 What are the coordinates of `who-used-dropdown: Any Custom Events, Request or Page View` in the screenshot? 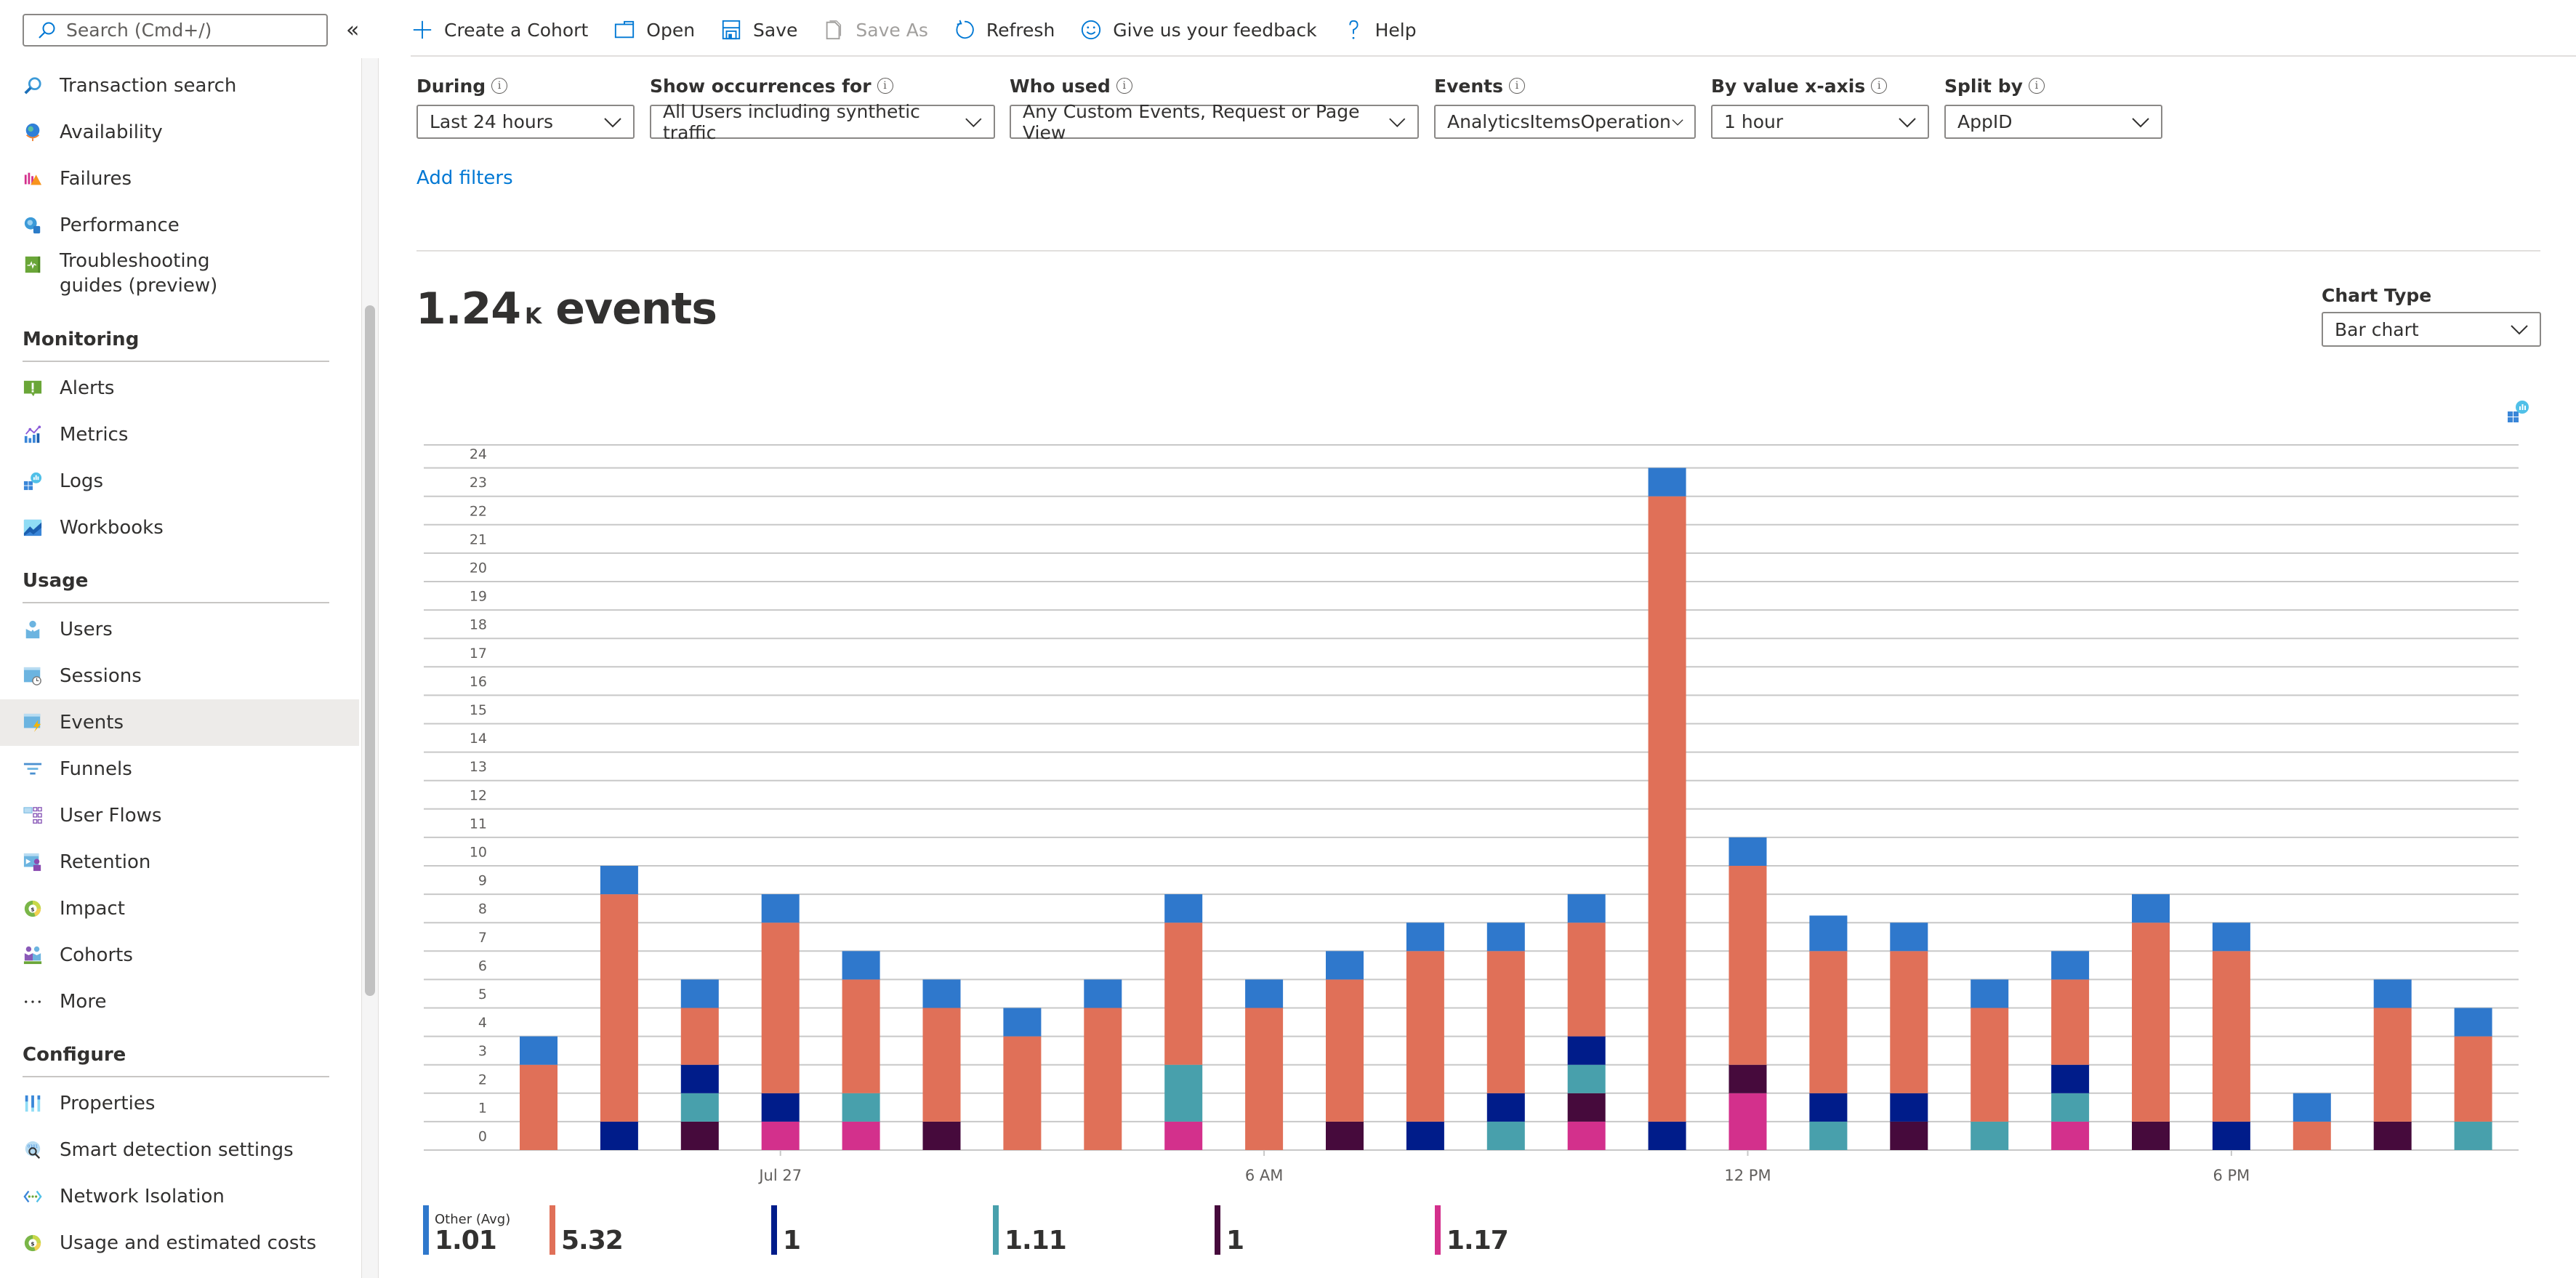 It's located at (1214, 122).